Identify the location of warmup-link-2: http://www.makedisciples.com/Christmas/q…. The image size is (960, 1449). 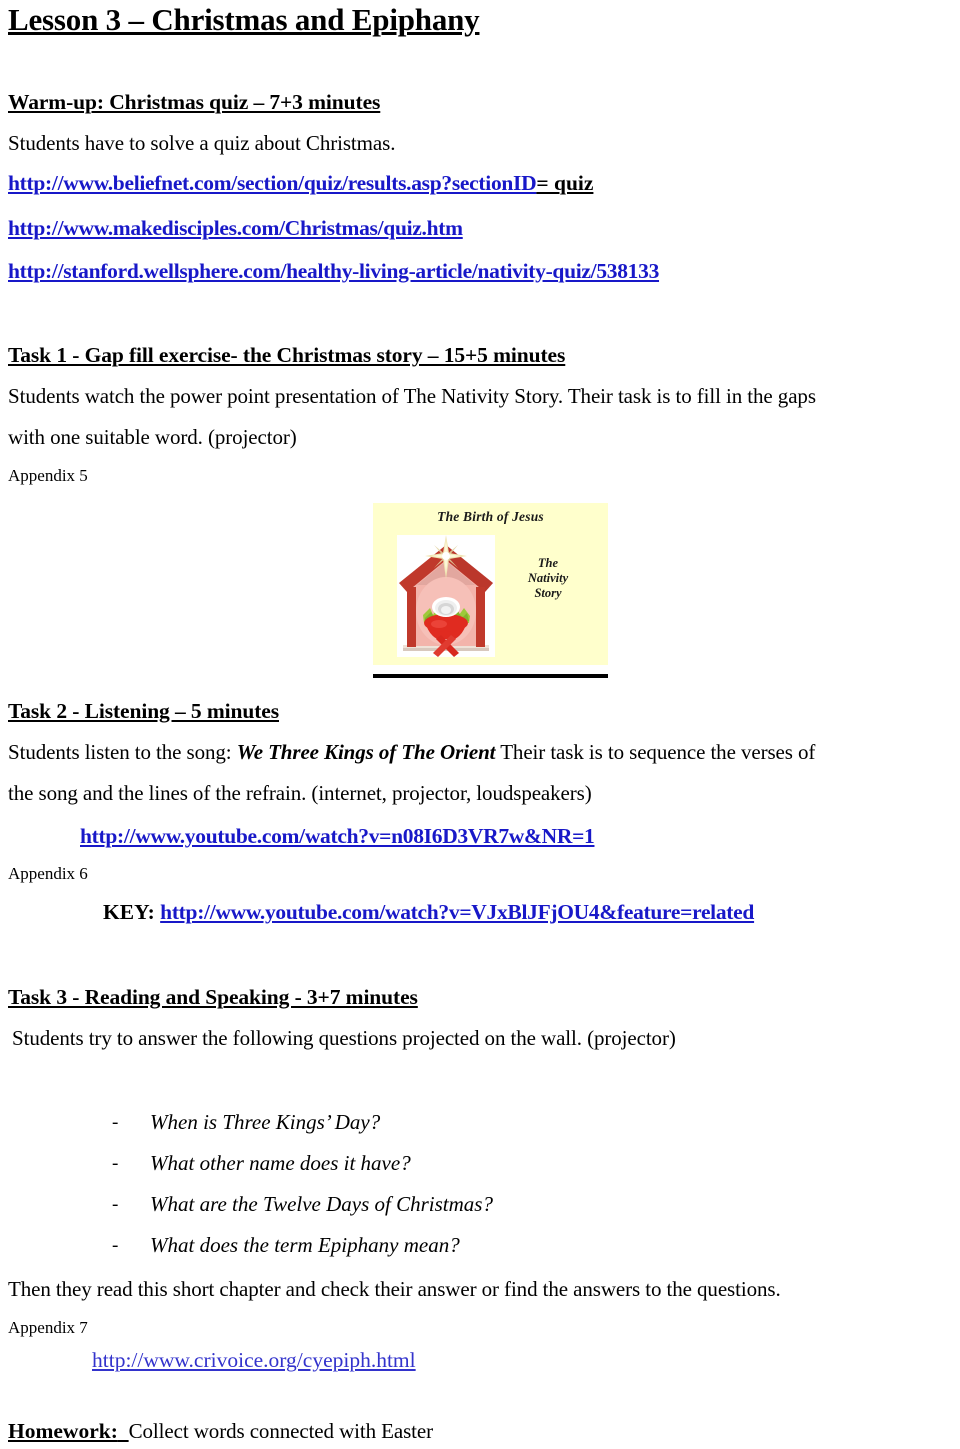
(235, 228).